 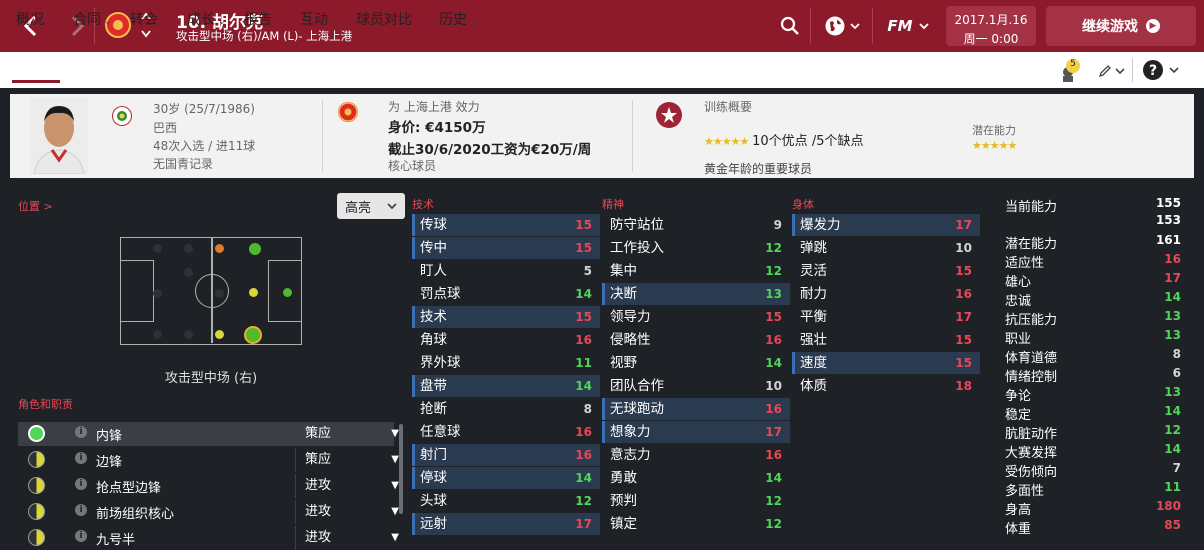 I want to click on personal-attribute-row: 雄心 17, so click(x=1095, y=280).